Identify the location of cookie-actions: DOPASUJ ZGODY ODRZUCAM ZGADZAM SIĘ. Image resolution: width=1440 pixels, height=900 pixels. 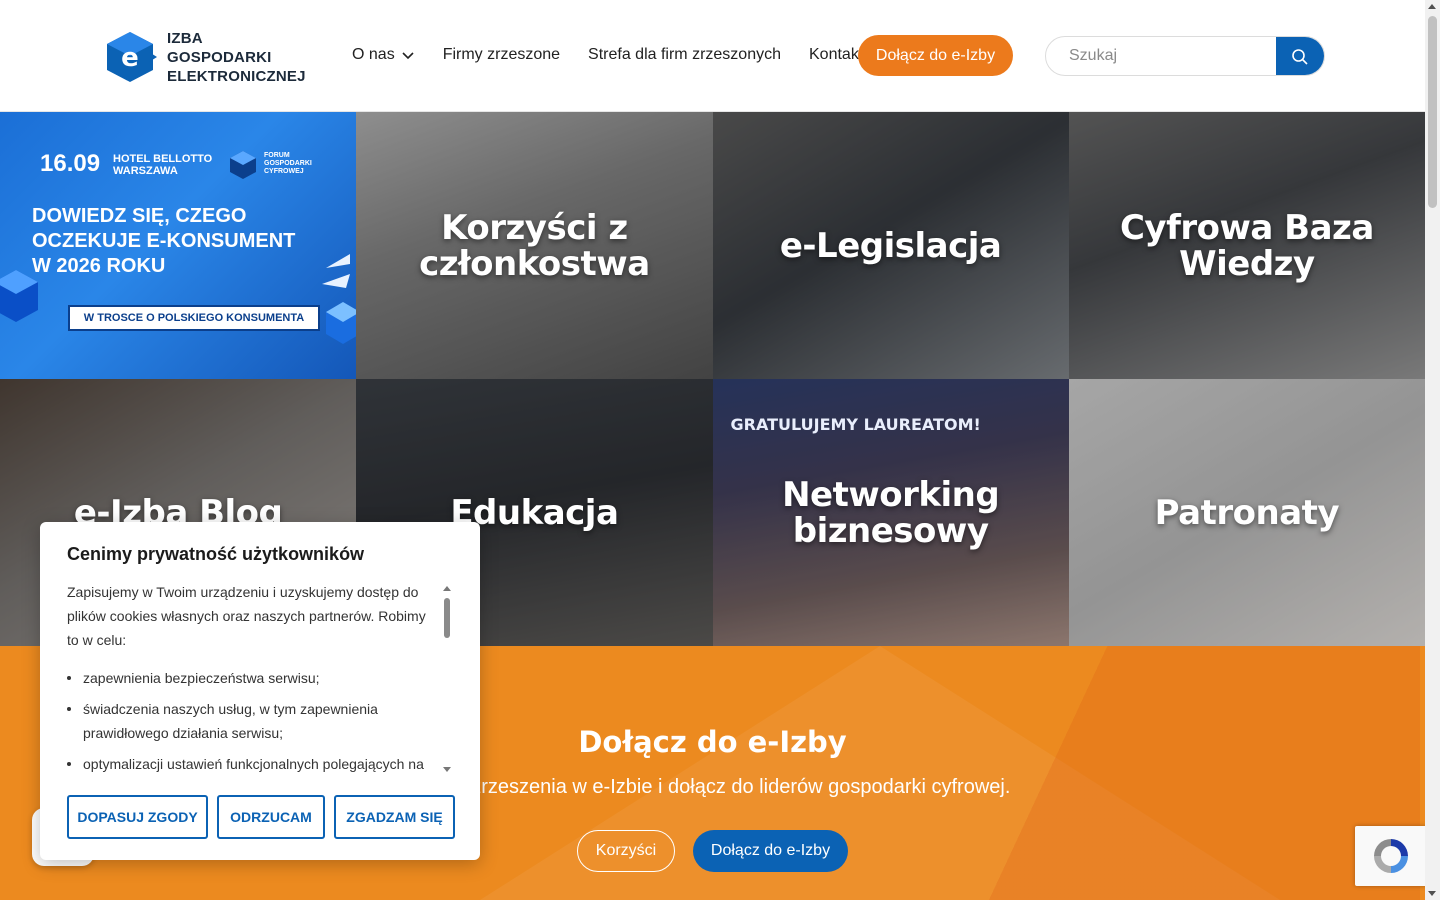
(261, 817).